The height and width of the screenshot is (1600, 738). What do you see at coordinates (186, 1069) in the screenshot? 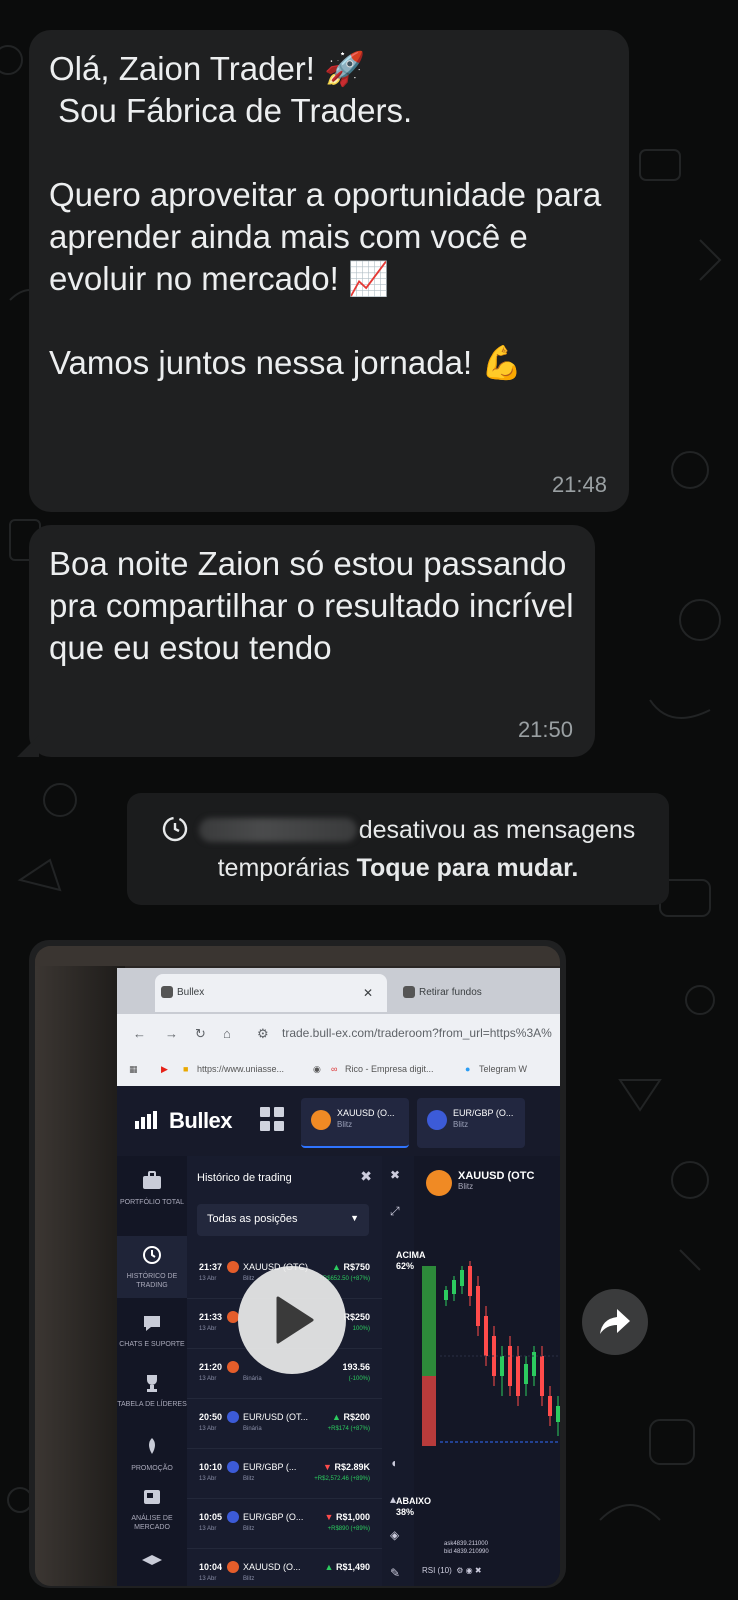
I see `bookmark-icon: ■` at bounding box center [186, 1069].